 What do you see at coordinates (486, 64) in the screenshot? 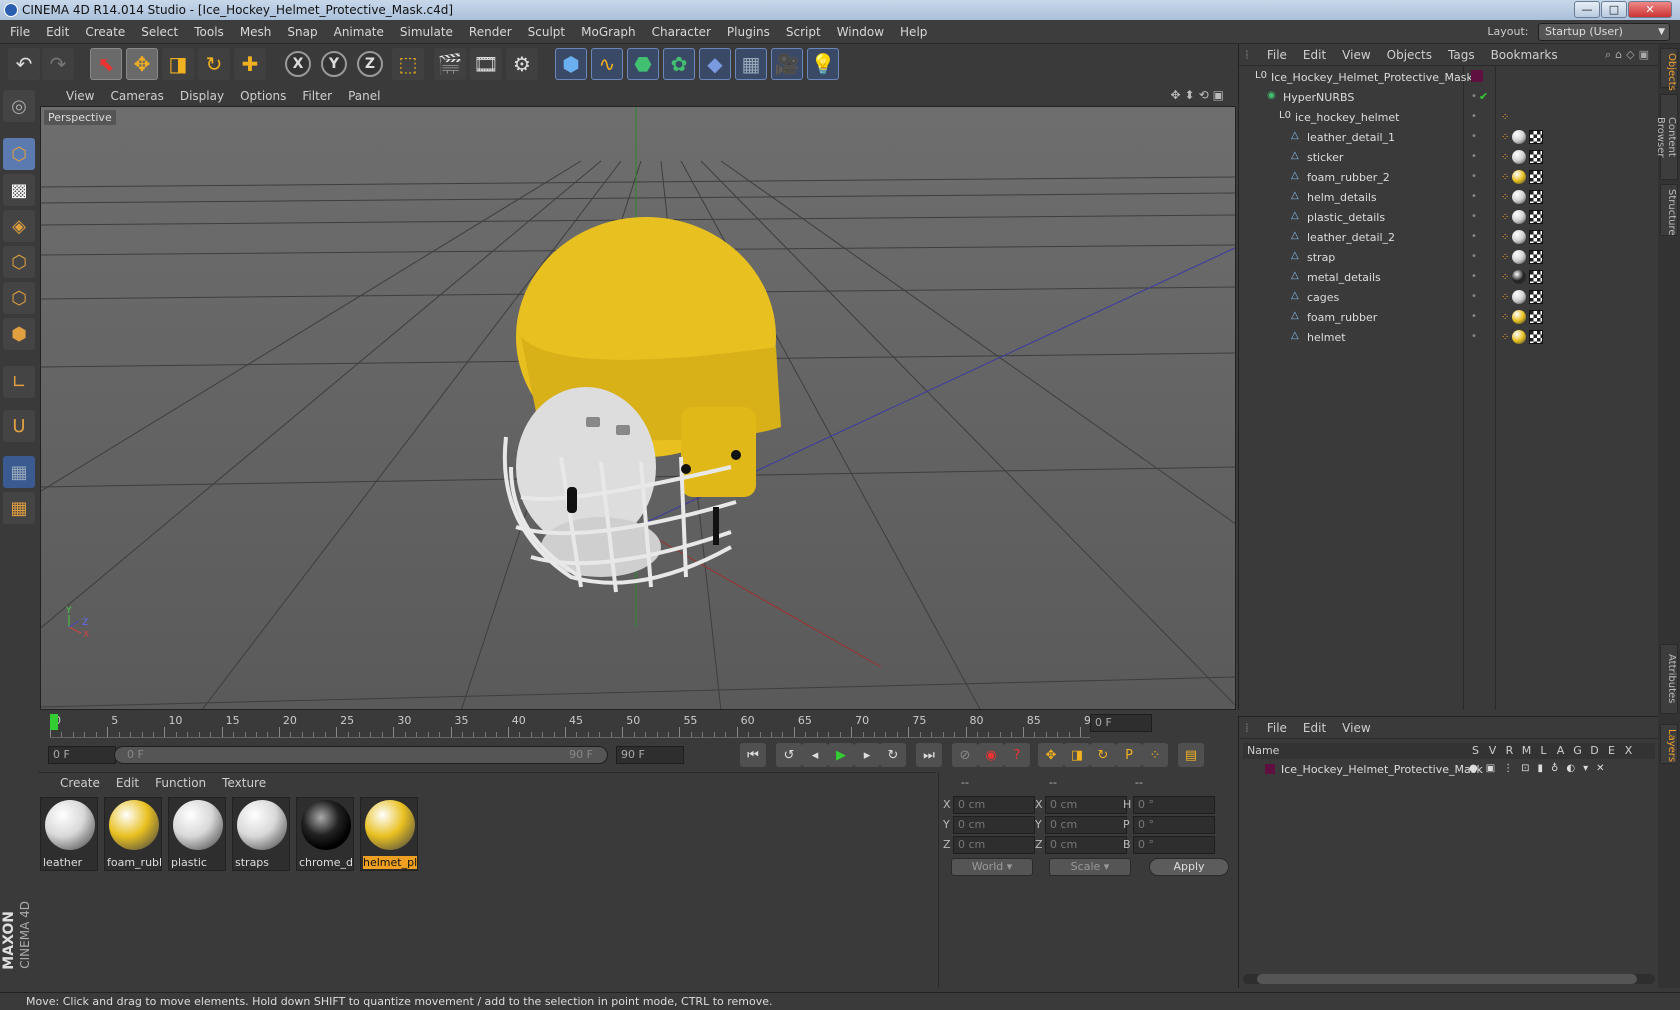
I see `render-picture-viewer-icon: 🎞` at bounding box center [486, 64].